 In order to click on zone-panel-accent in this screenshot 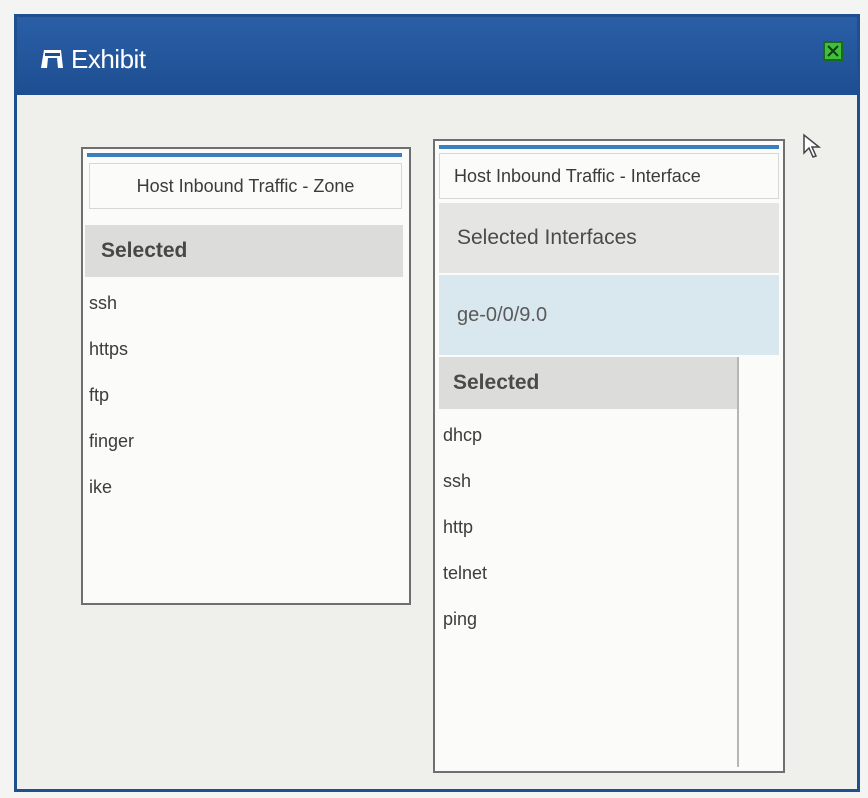, I will do `click(244, 155)`.